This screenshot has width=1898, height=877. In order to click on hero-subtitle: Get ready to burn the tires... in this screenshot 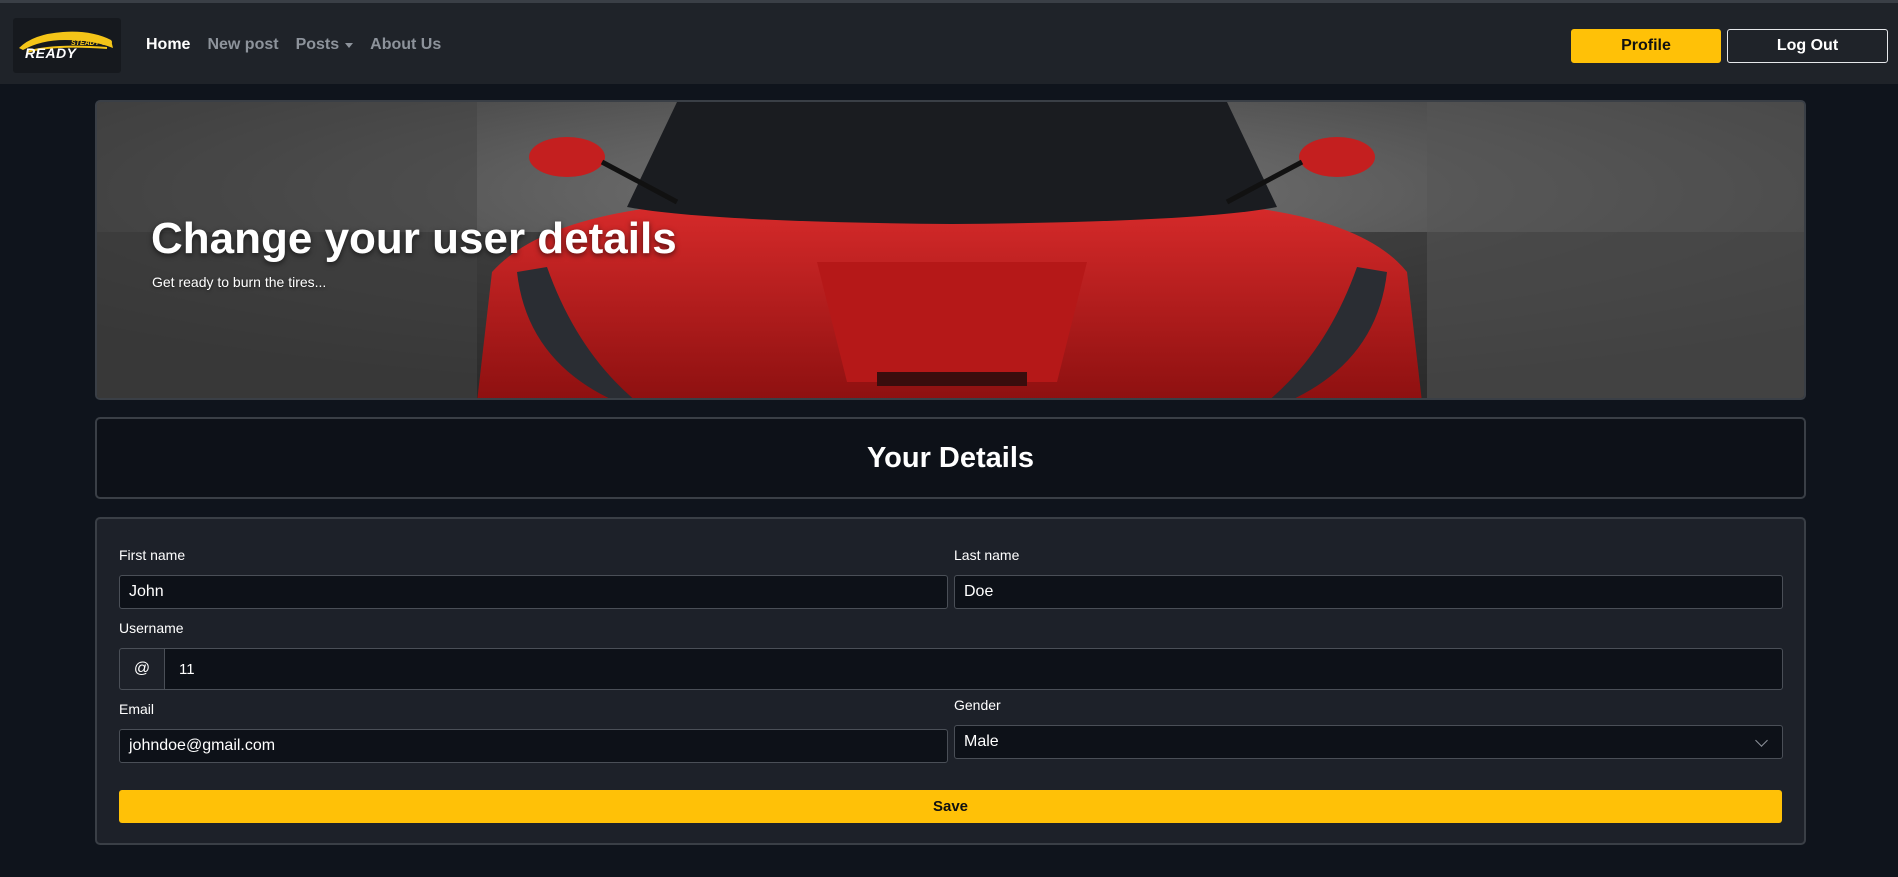, I will do `click(239, 282)`.